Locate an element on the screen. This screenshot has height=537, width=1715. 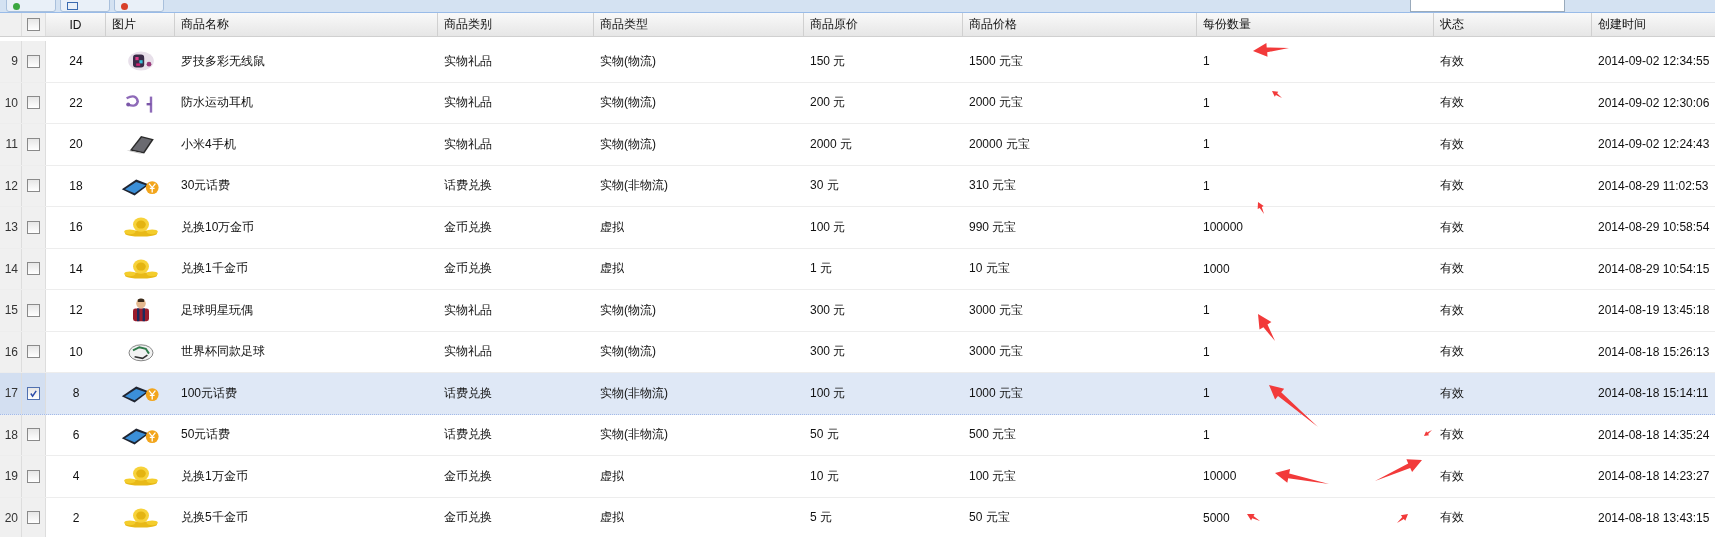
table-cell: 10000 is located at coordinates (1220, 476).